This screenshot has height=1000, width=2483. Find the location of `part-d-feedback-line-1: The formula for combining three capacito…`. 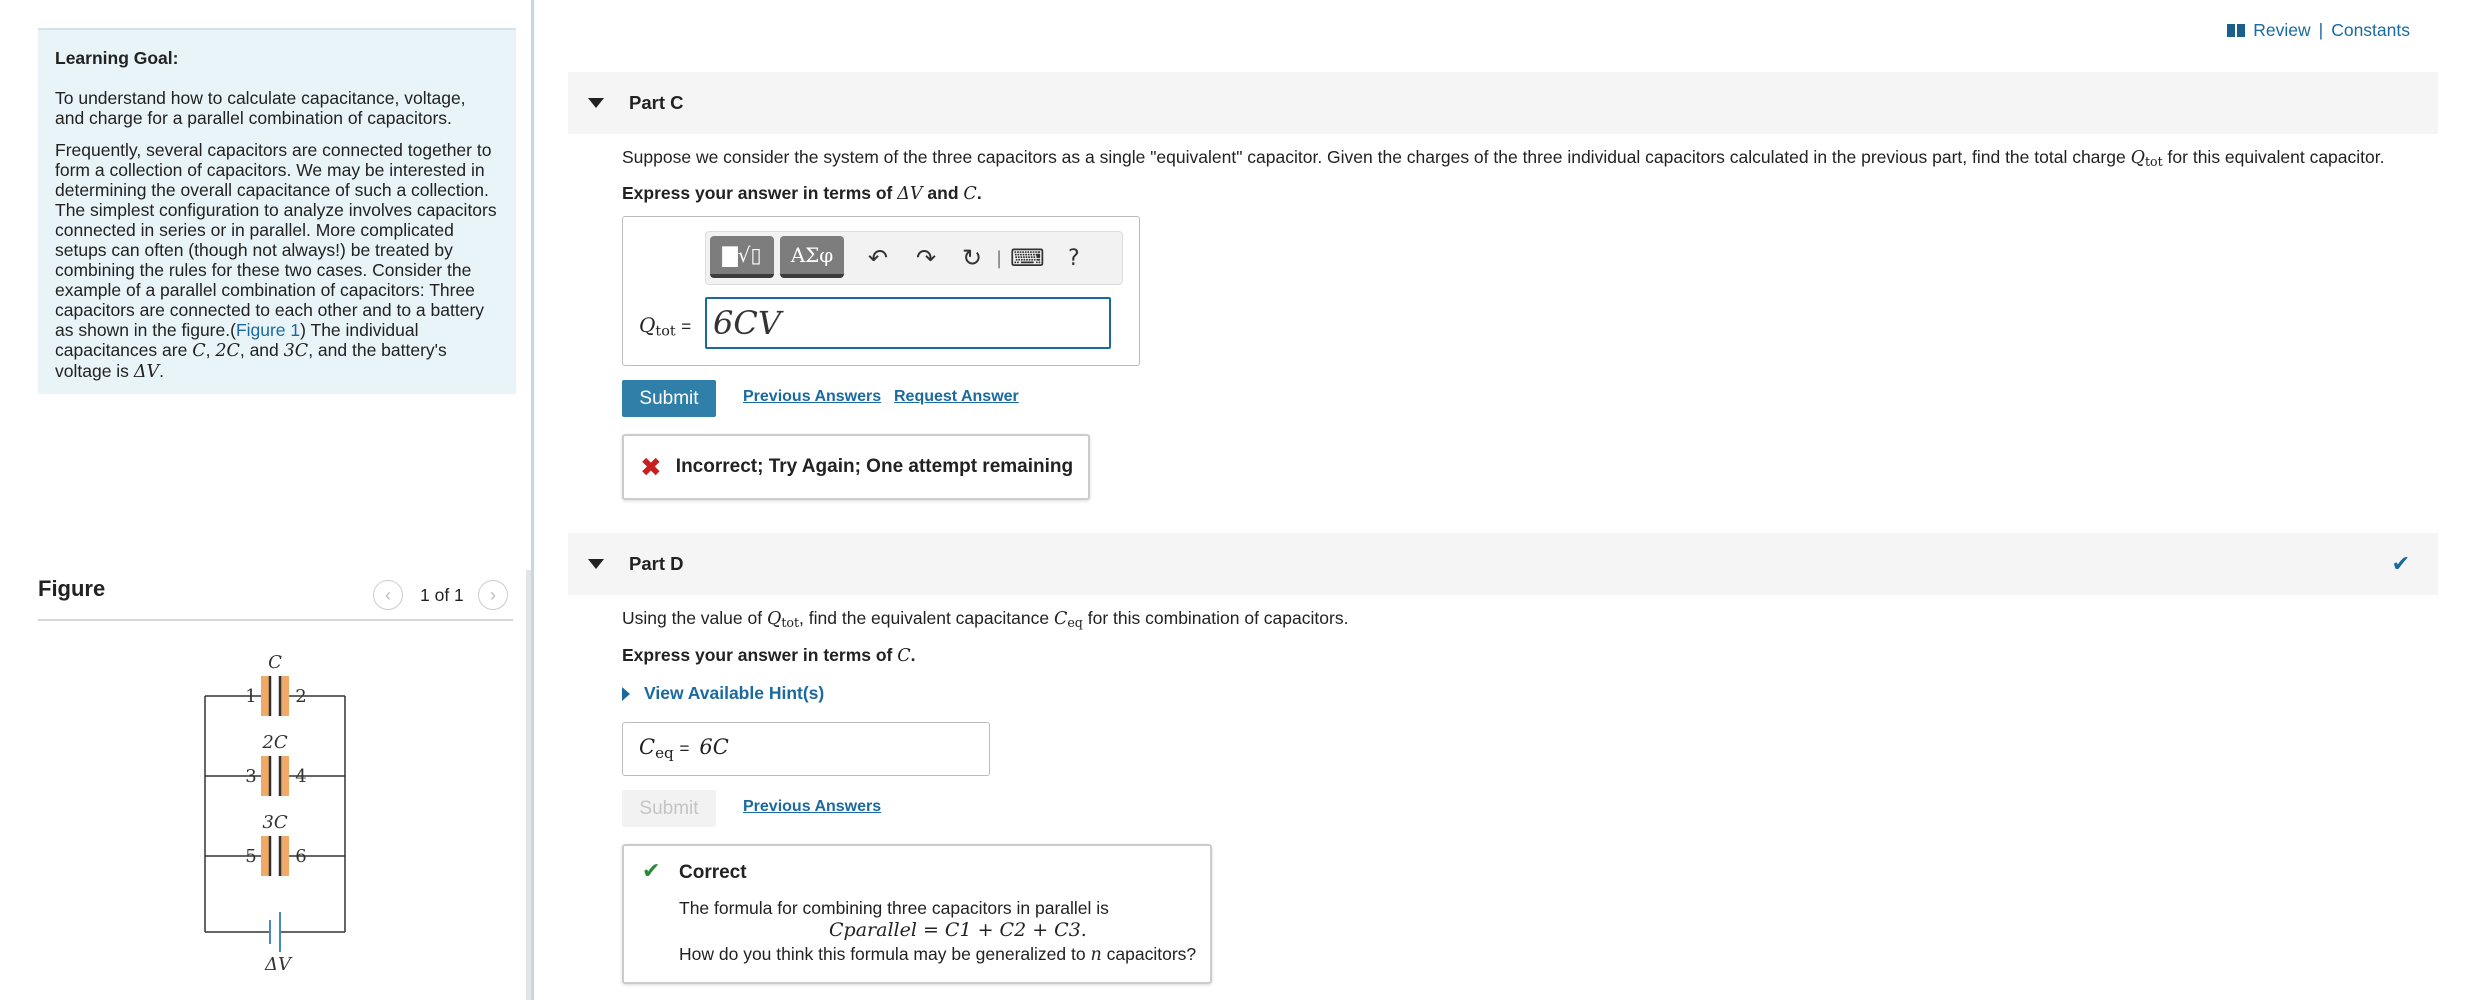

part-d-feedback-line-1: The formula for combining three capacito… is located at coordinates (894, 908).